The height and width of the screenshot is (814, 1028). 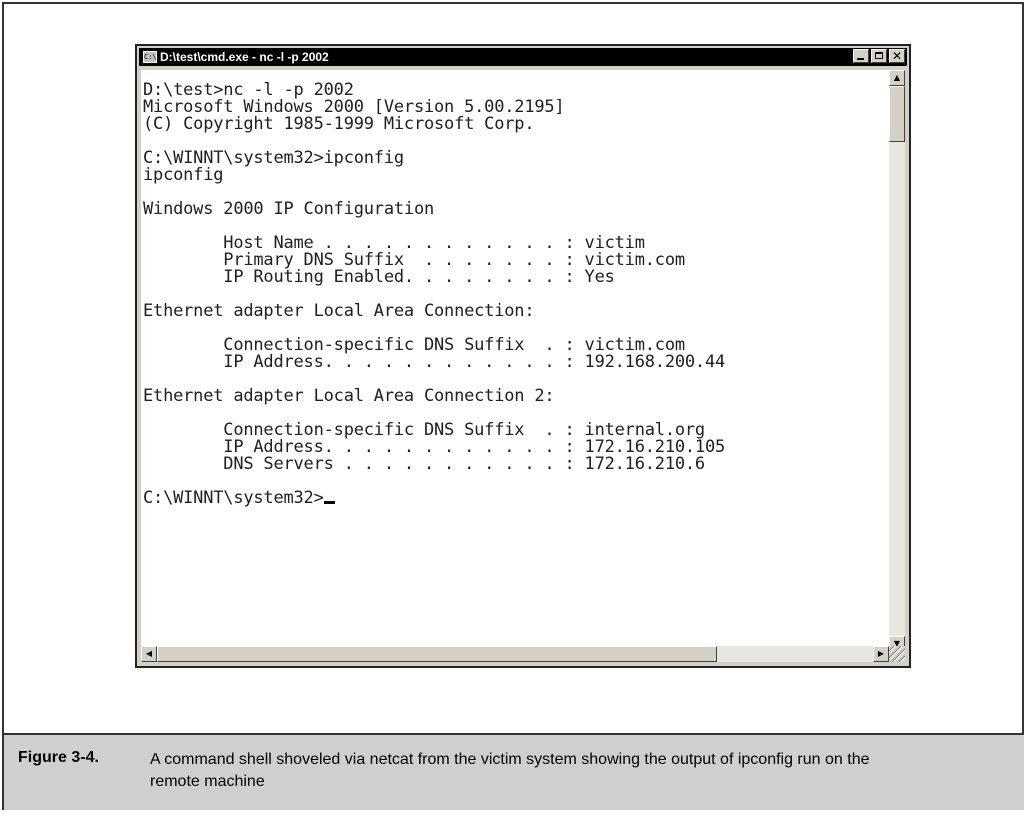 What do you see at coordinates (437, 654) in the screenshot?
I see `horizontal-scroll-thumb` at bounding box center [437, 654].